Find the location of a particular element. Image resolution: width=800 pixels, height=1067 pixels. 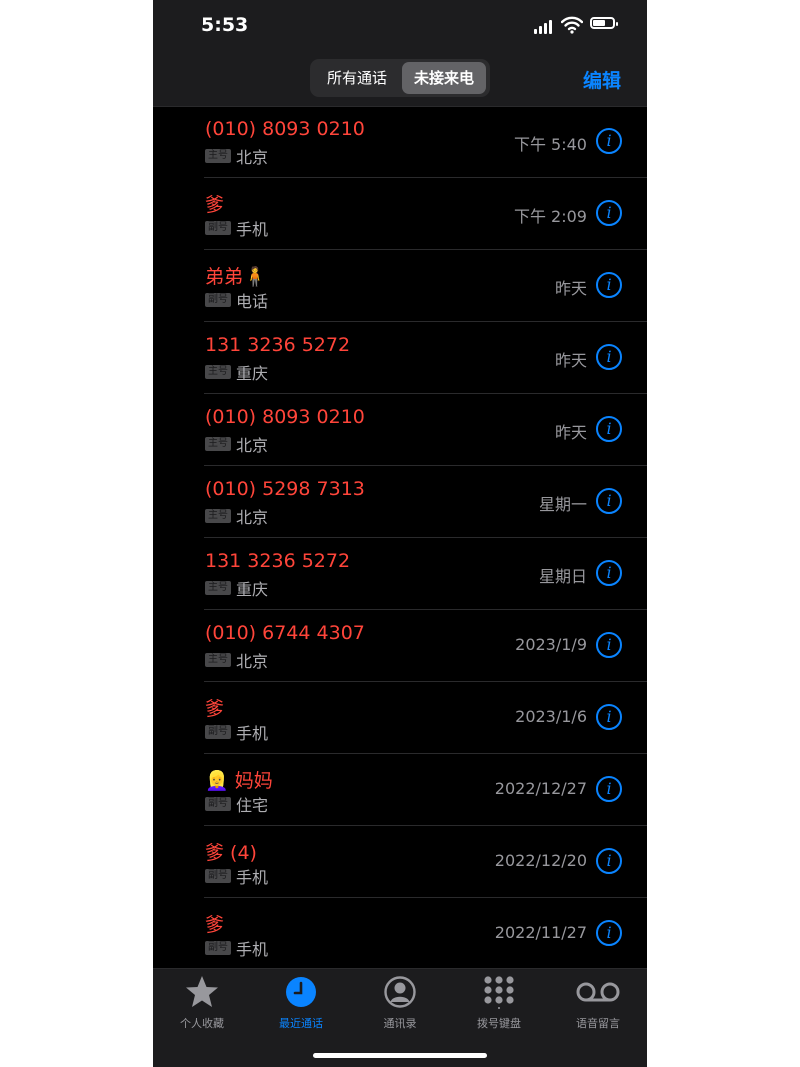

battery-icon is located at coordinates (604, 23).